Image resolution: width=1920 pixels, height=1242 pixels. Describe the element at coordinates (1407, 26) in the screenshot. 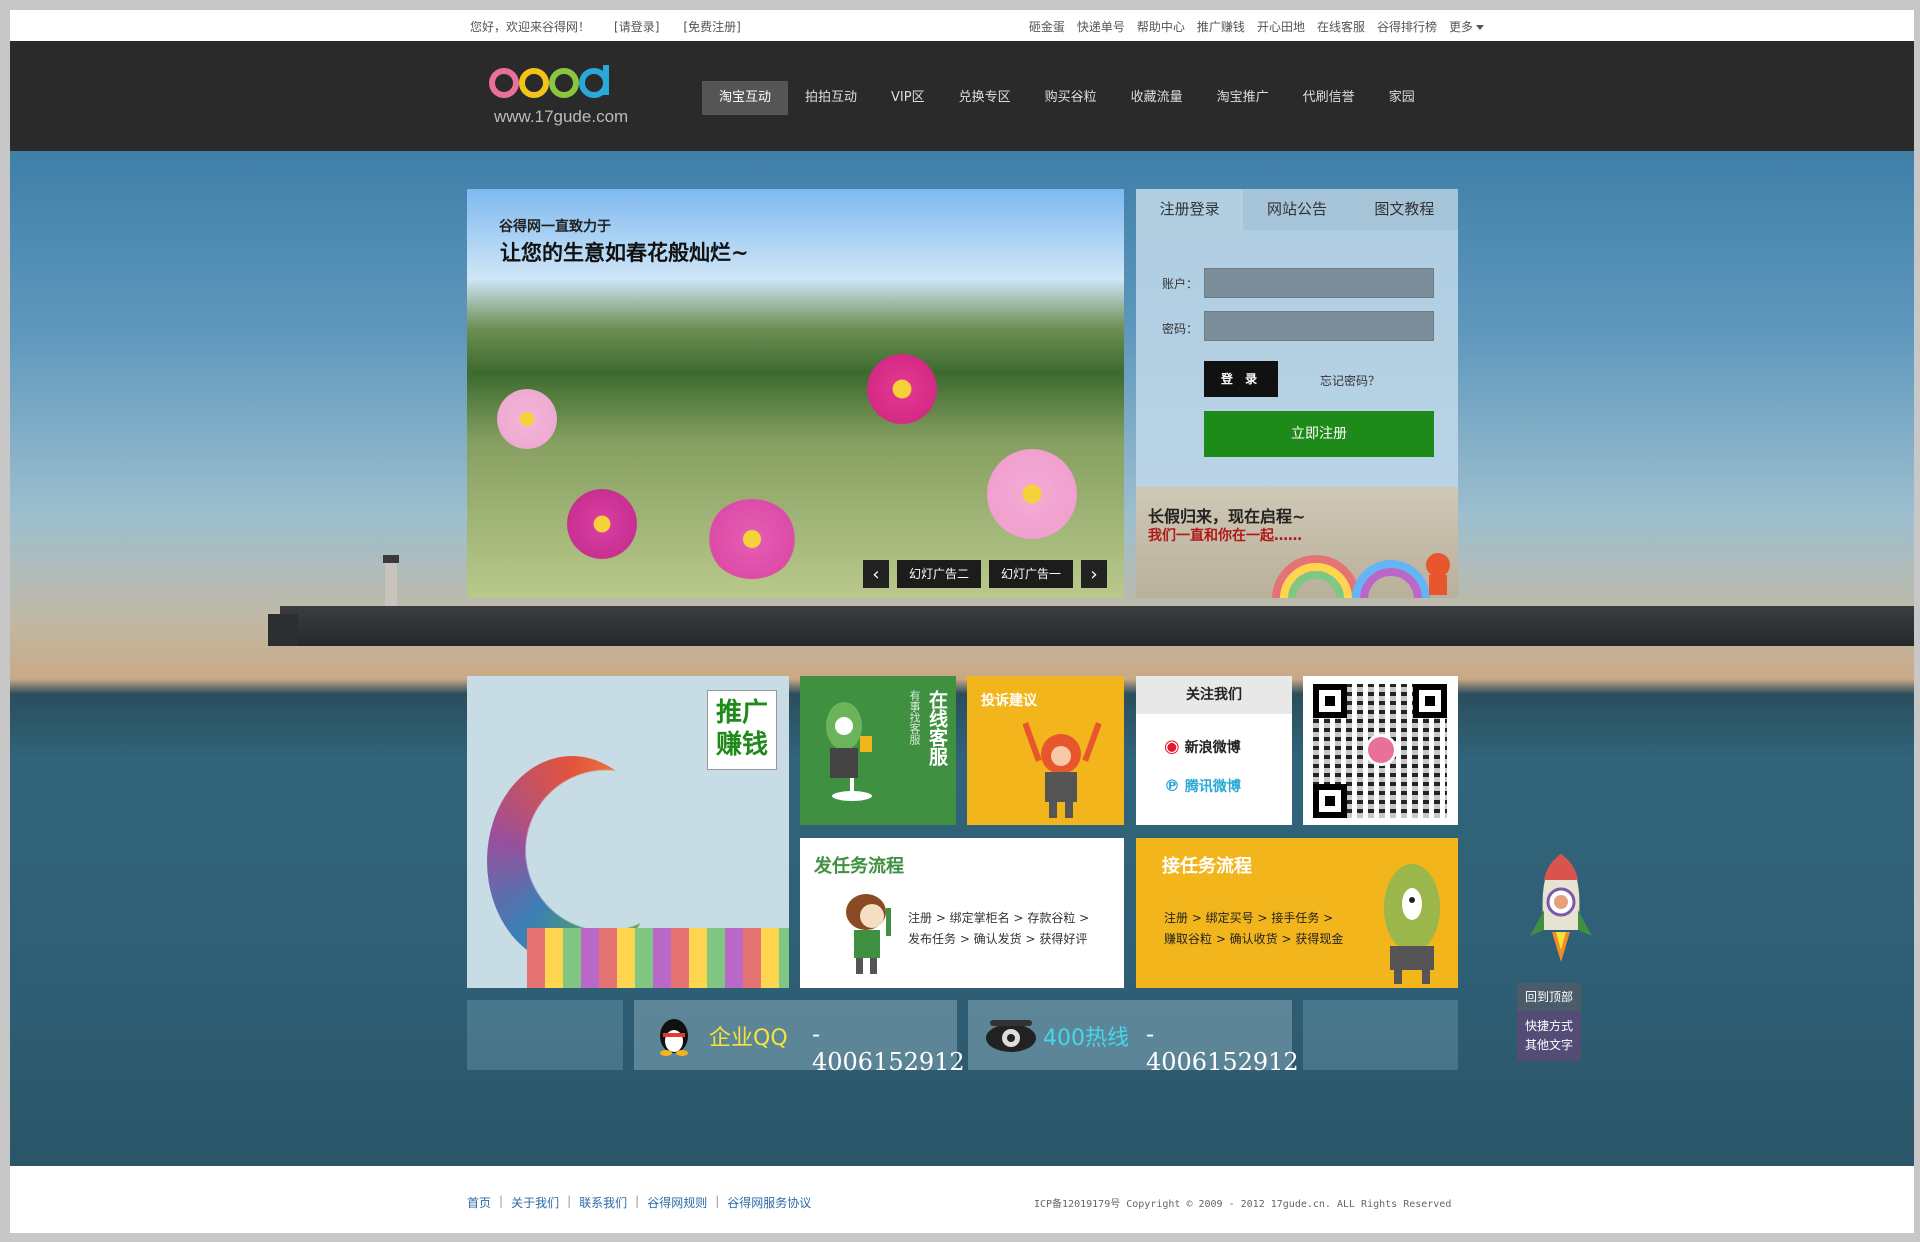

I see `top-link-ranking: 谷得排行榜` at that location.